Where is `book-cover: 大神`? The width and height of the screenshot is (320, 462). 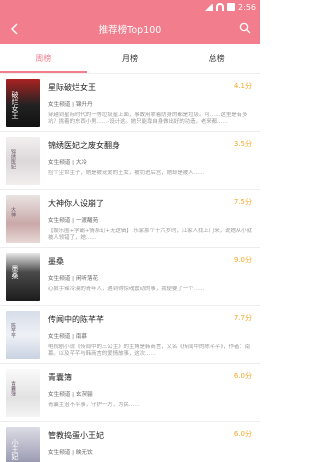
book-cover: 大神 is located at coordinates (23, 219).